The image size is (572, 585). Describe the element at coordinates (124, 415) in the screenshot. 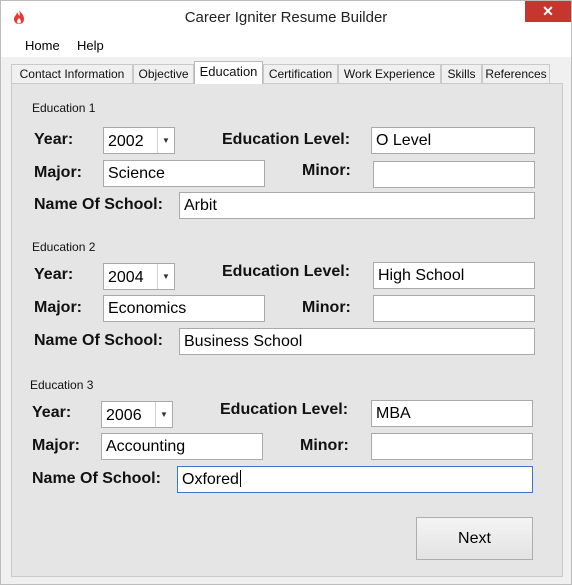

I see `education-3-year-value: 2006` at that location.